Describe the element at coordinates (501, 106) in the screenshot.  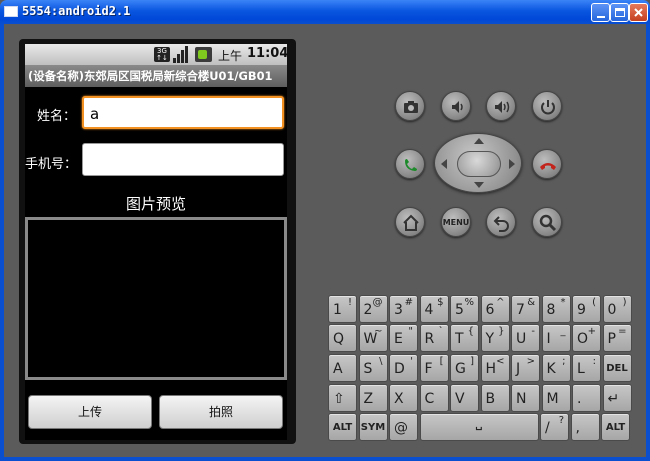
I see `volume-up-button` at that location.